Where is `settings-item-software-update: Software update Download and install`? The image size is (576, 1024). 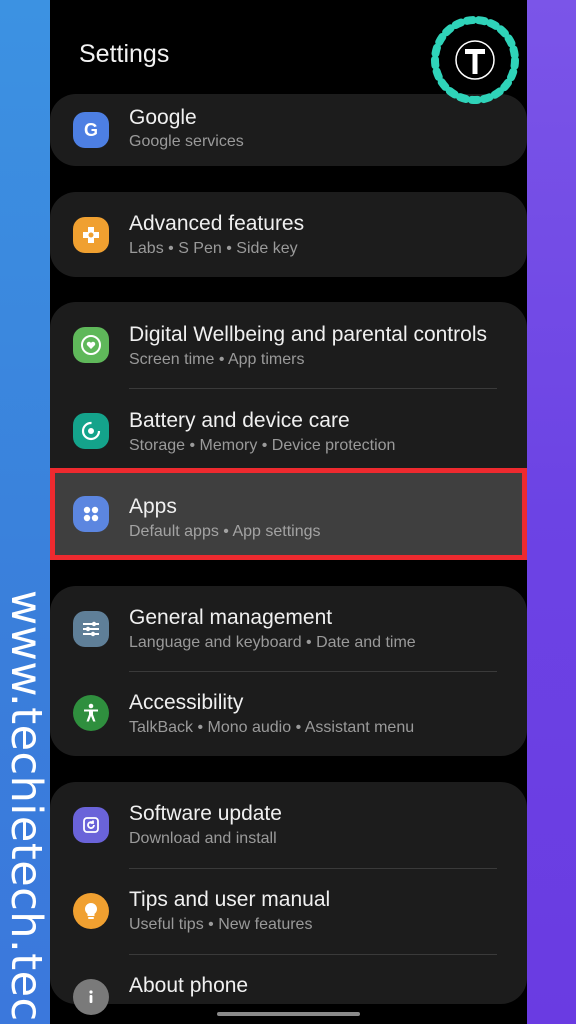 settings-item-software-update: Software update Download and install is located at coordinates (288, 825).